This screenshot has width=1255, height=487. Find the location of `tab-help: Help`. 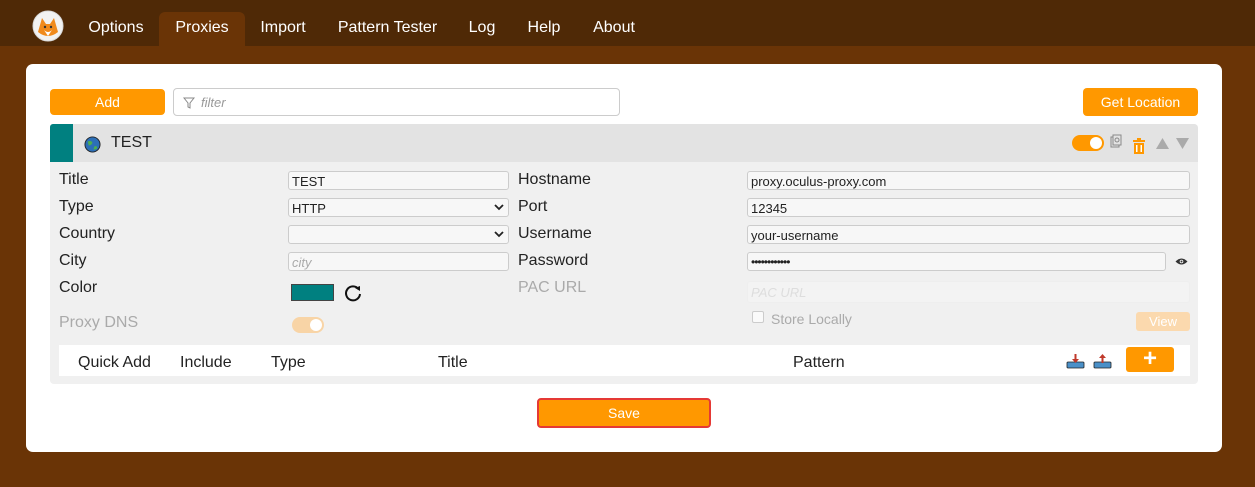

tab-help: Help is located at coordinates (544, 29).